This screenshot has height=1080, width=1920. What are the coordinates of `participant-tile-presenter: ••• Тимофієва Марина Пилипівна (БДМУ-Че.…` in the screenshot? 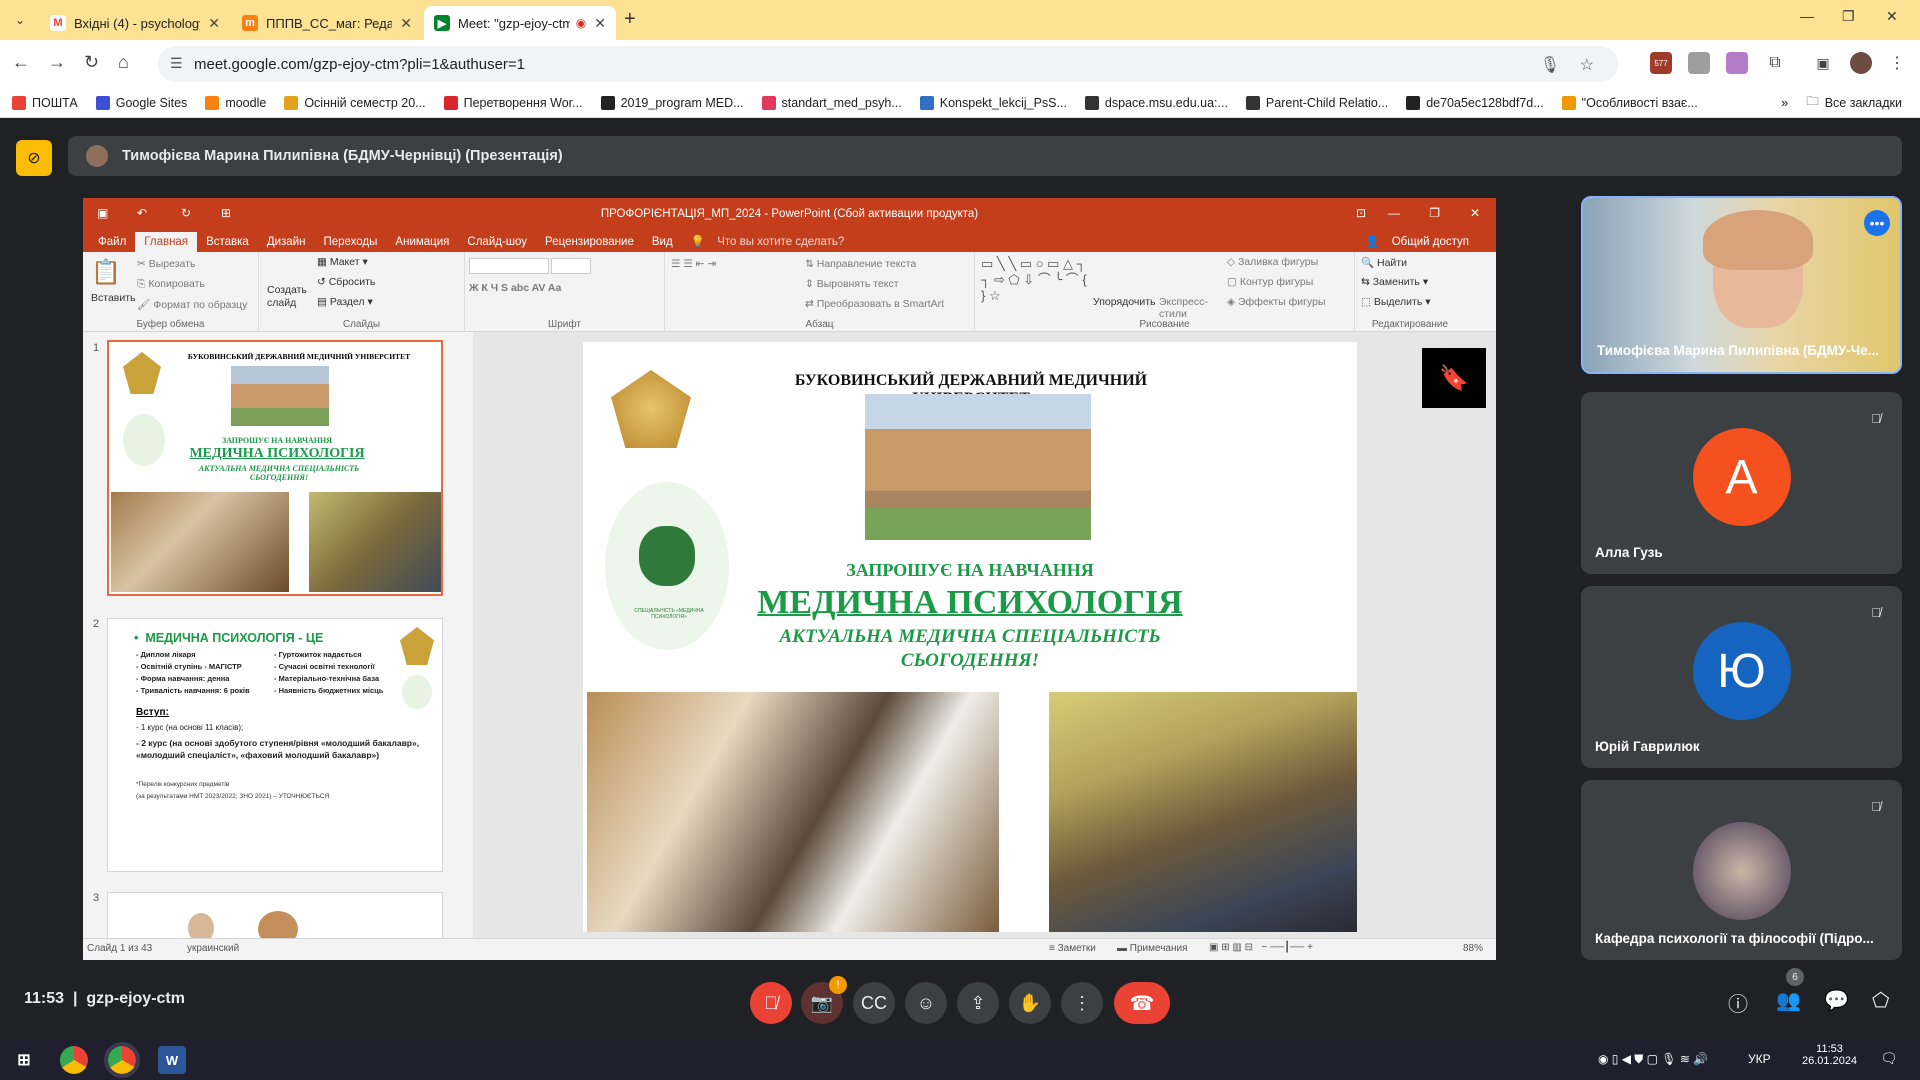 It's located at (1741, 285).